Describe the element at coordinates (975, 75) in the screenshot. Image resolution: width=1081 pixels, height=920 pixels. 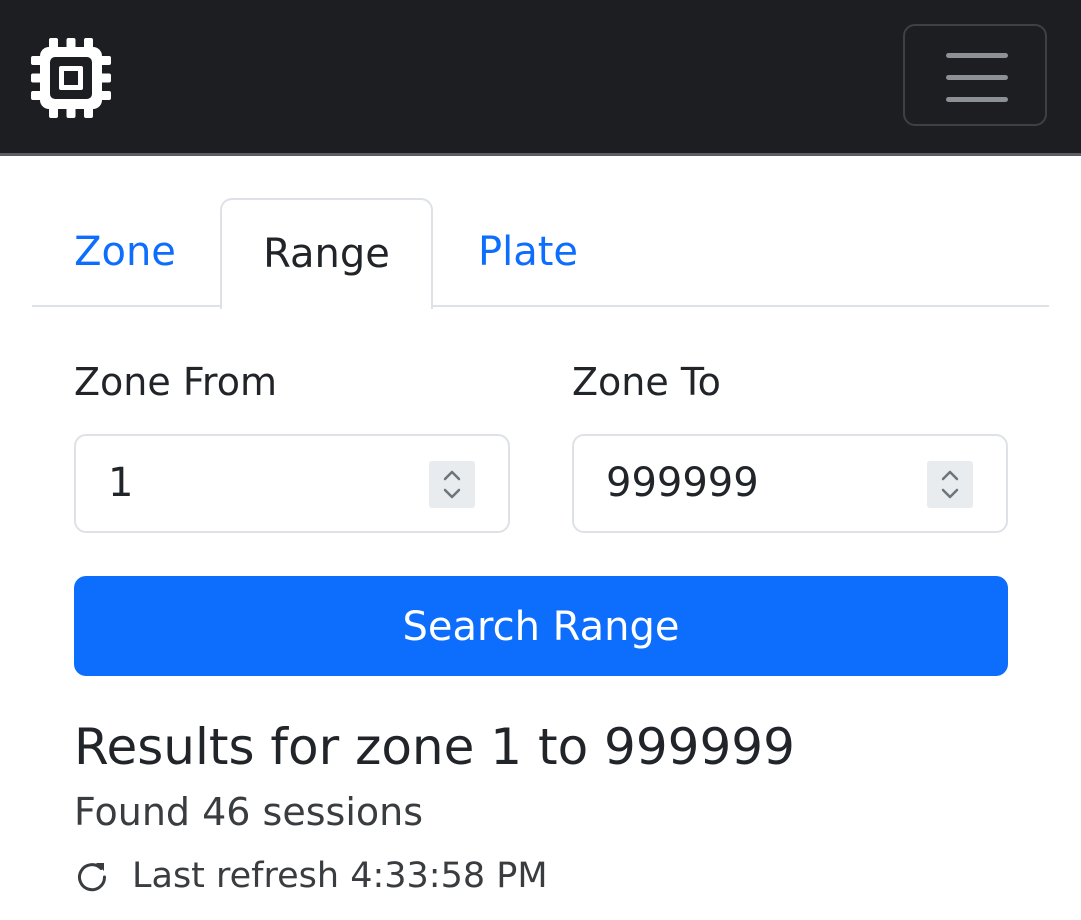
I see `menu-toggle-button` at that location.